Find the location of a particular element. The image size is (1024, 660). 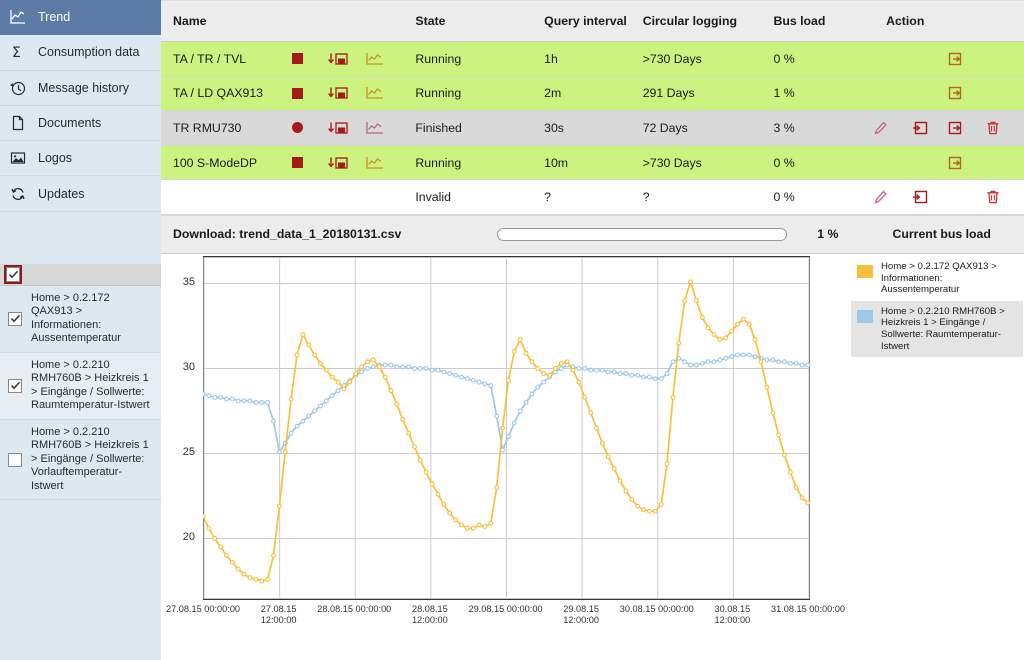

sidebar-item-label: Logos is located at coordinates (55, 158).